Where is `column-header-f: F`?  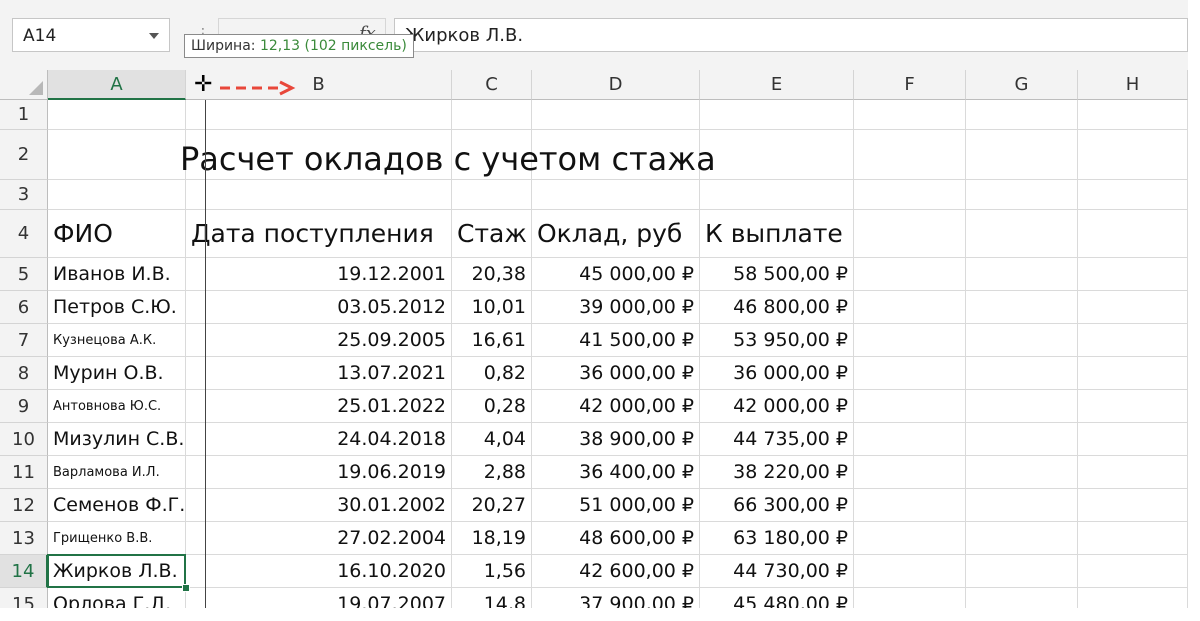
column-header-f: F is located at coordinates (910, 85).